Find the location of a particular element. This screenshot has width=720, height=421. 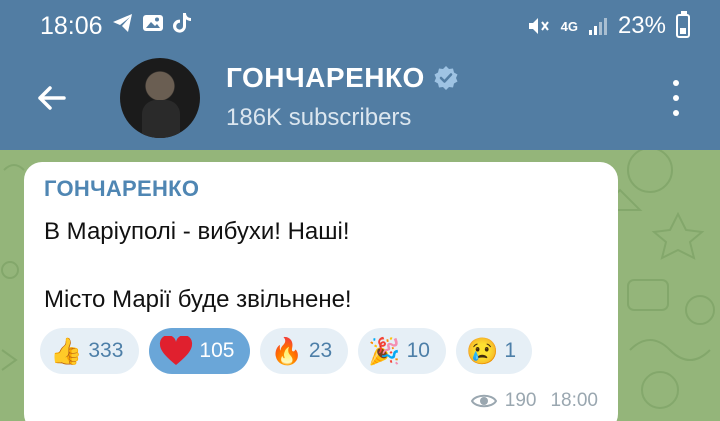

party-popper-icon: 🎉 is located at coordinates (384, 351).